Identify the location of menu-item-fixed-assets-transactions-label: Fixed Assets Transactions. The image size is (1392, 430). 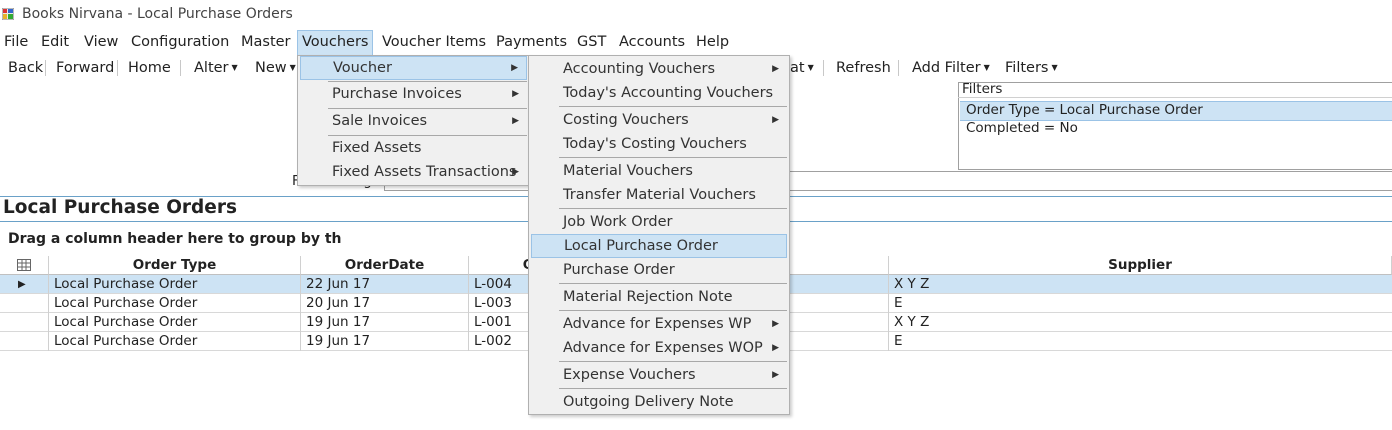
(424, 172).